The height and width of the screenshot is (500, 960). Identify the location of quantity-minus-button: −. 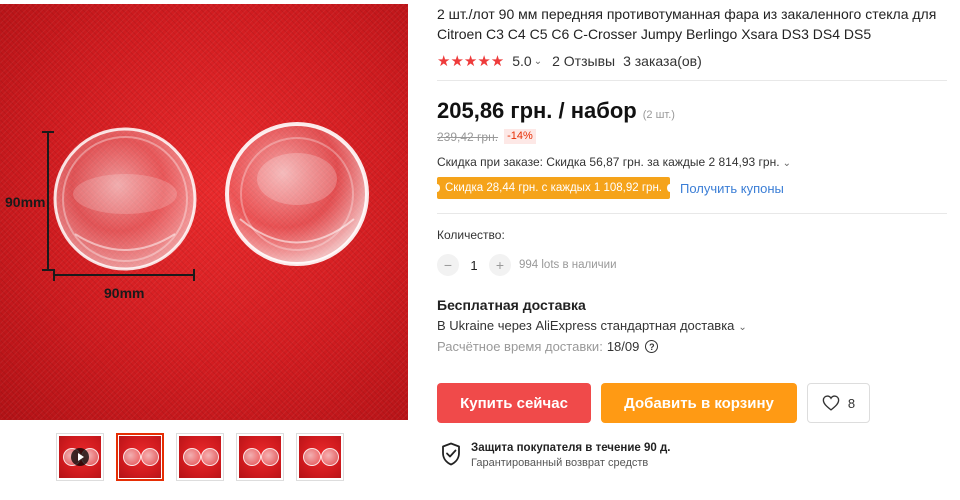
(448, 265).